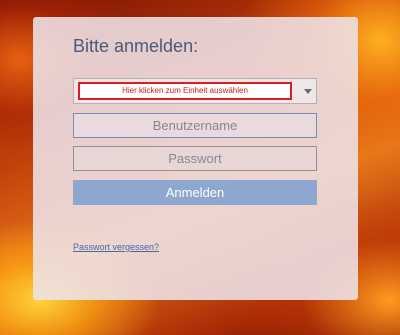  Describe the element at coordinates (116, 247) in the screenshot. I see `forgot-password-link: Passwort vergessen?` at that location.